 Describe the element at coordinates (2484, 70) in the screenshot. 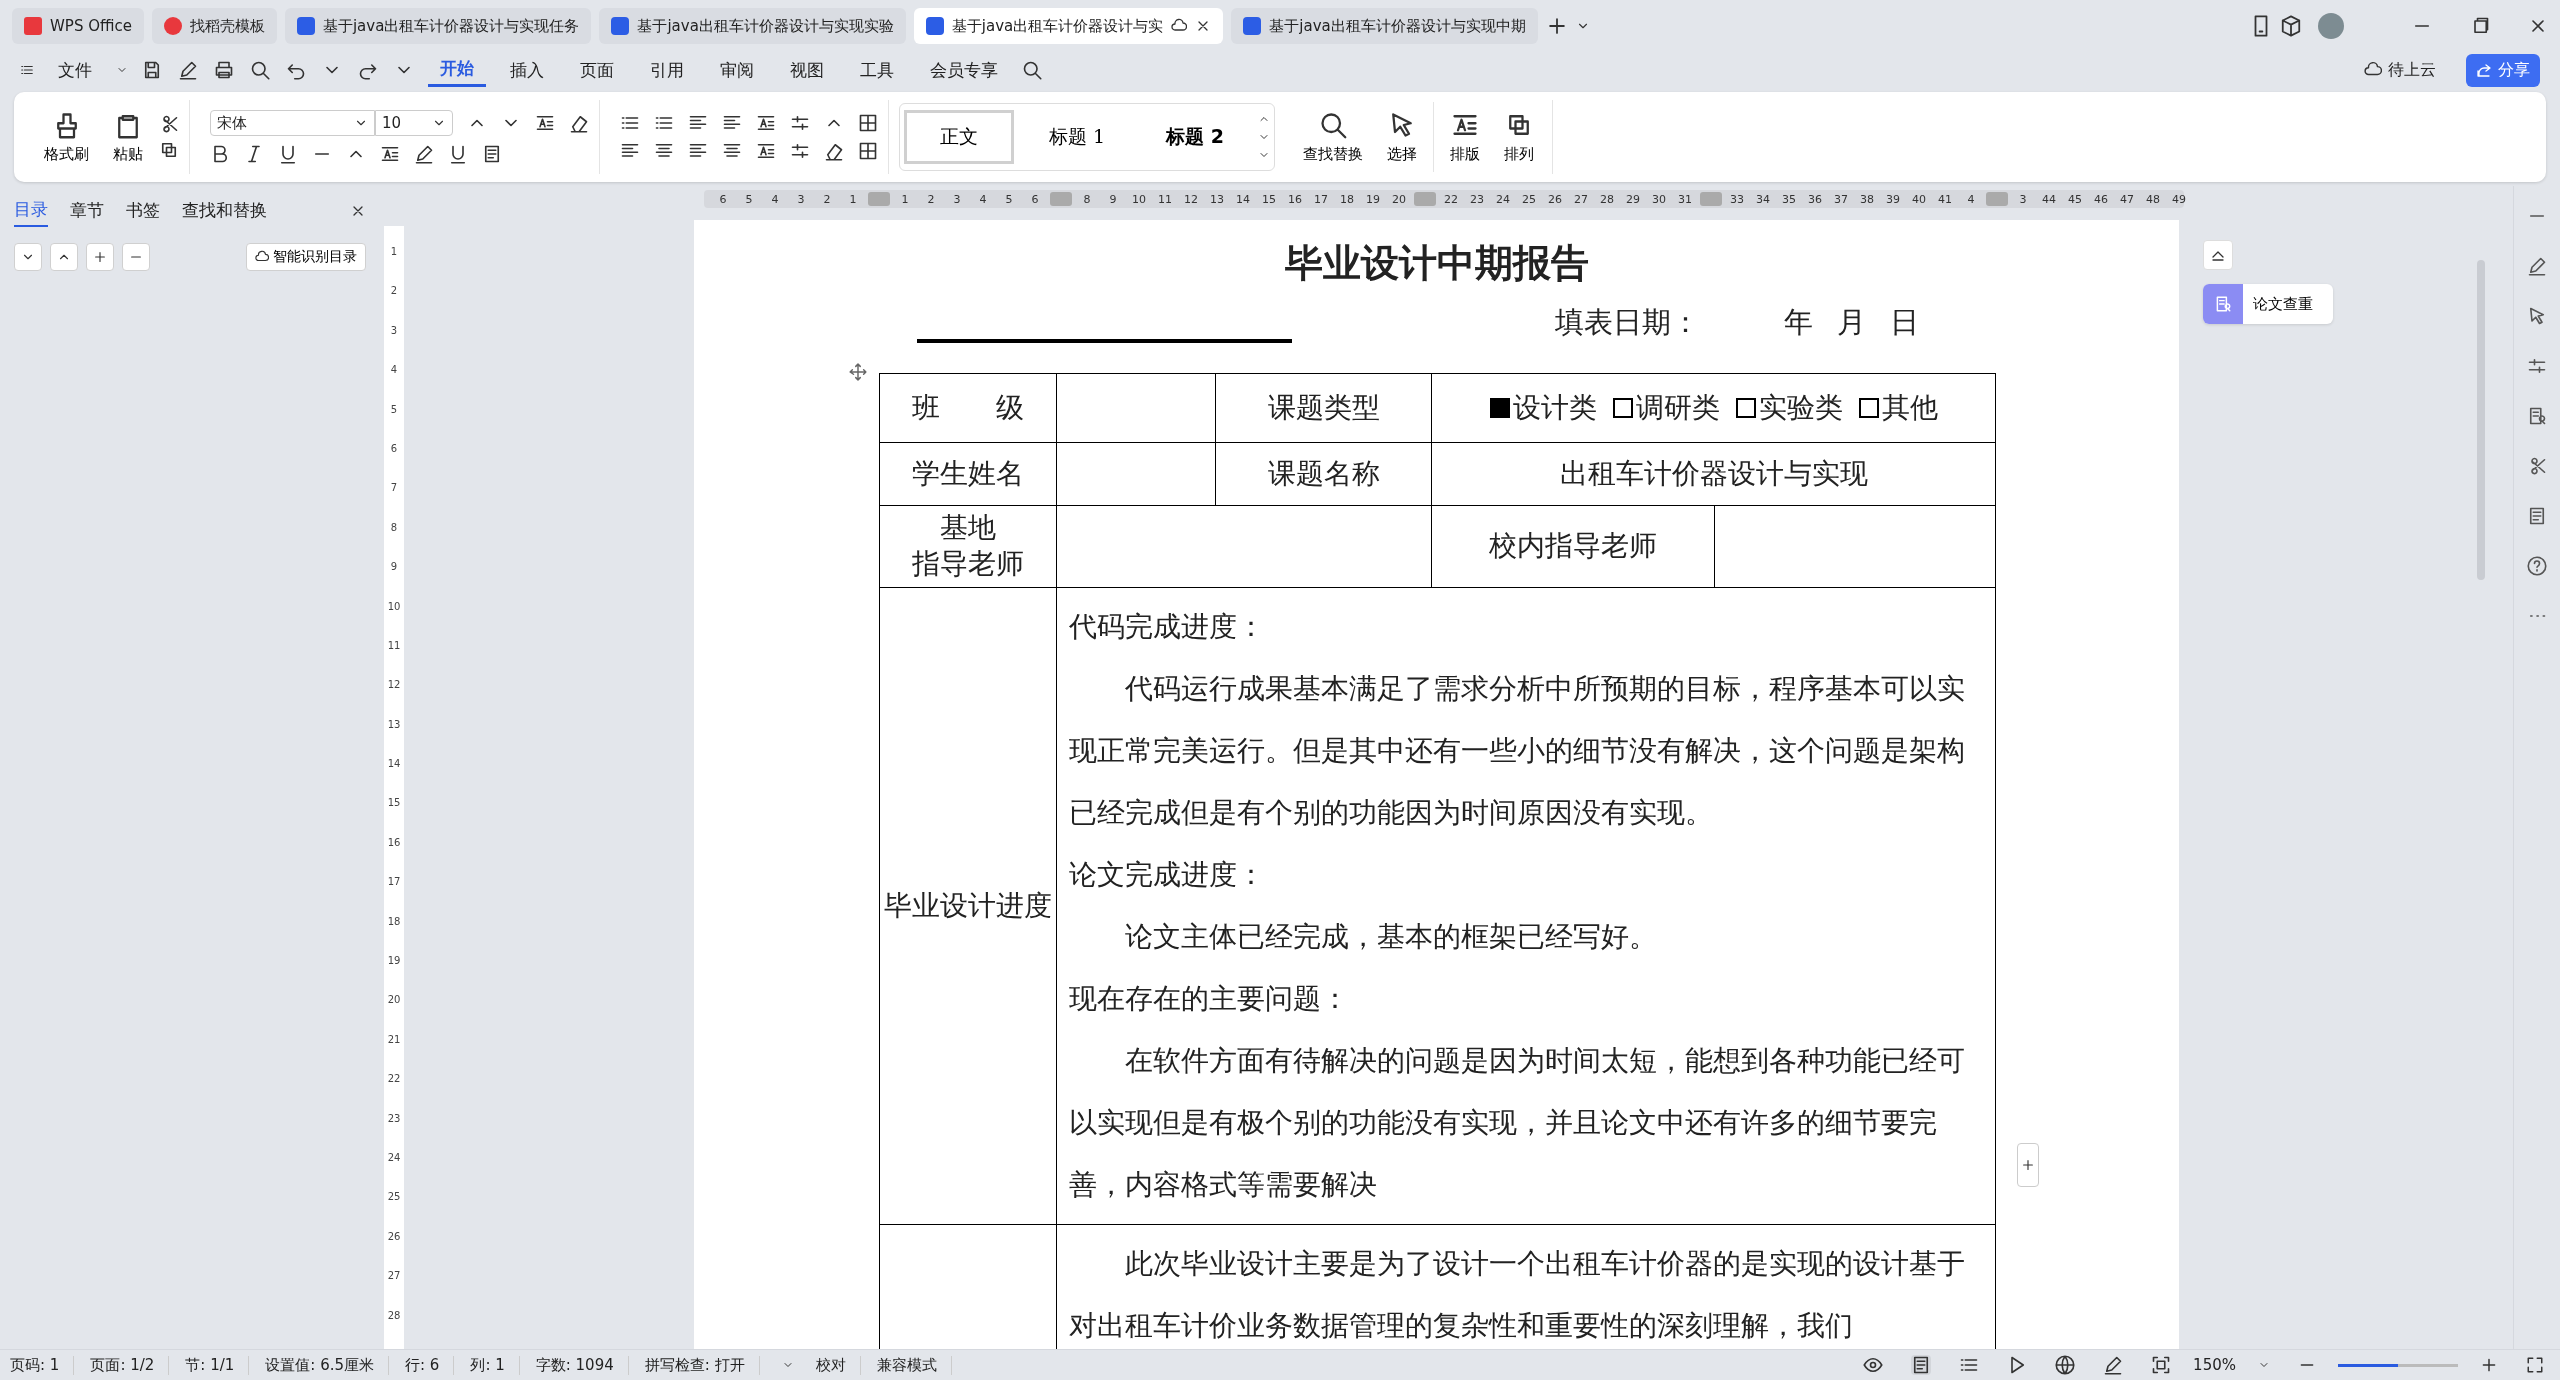

I see `share-icon` at that location.